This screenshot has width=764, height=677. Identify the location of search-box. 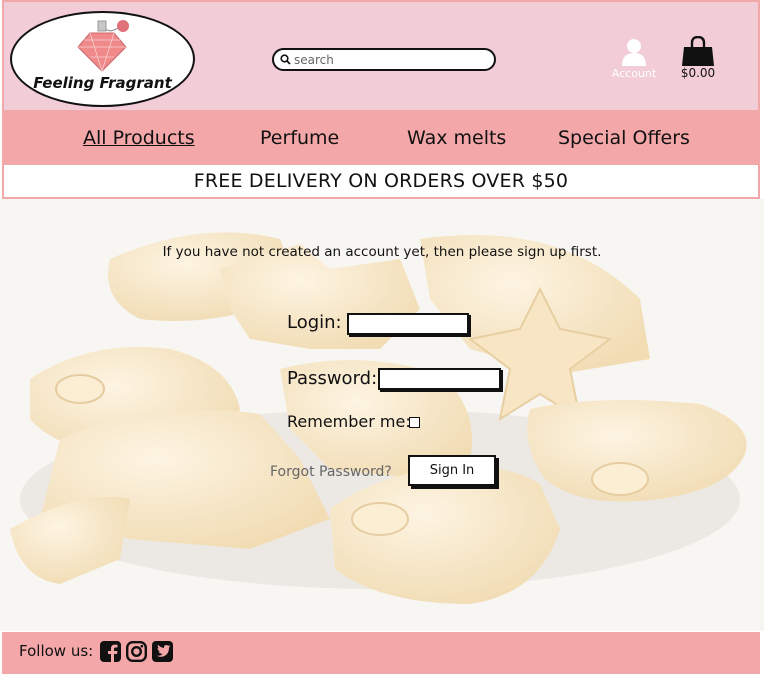
(384, 59).